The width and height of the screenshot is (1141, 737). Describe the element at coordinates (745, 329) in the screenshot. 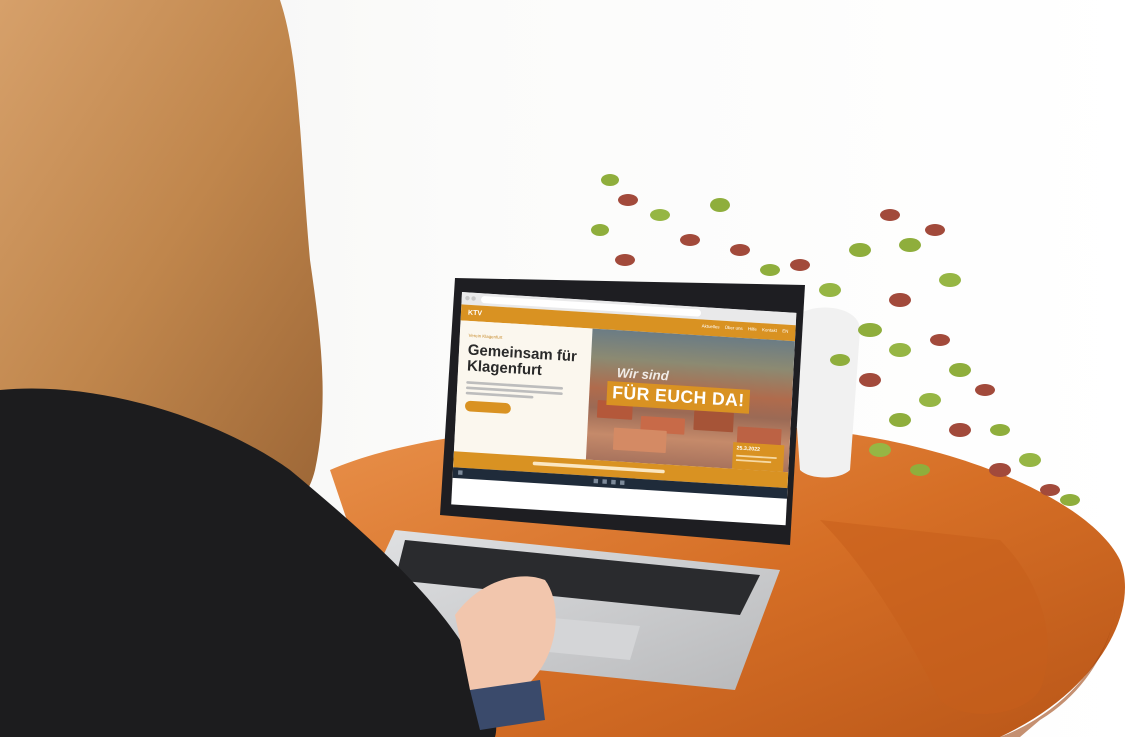

I see `site-nav: Aktuelles Über uns Hilfe Kontakt EN` at that location.